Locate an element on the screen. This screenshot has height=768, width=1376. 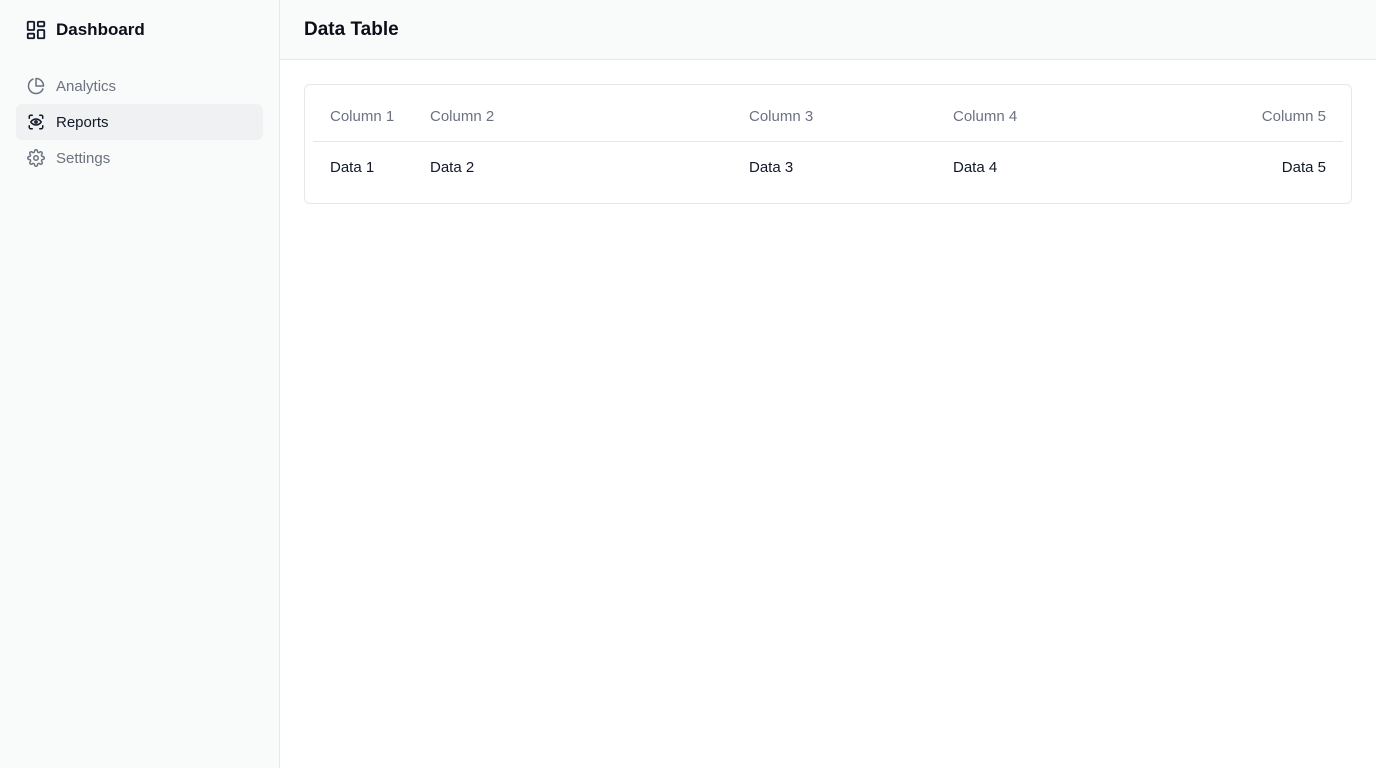
brand-title: Dashboard is located at coordinates (100, 29).